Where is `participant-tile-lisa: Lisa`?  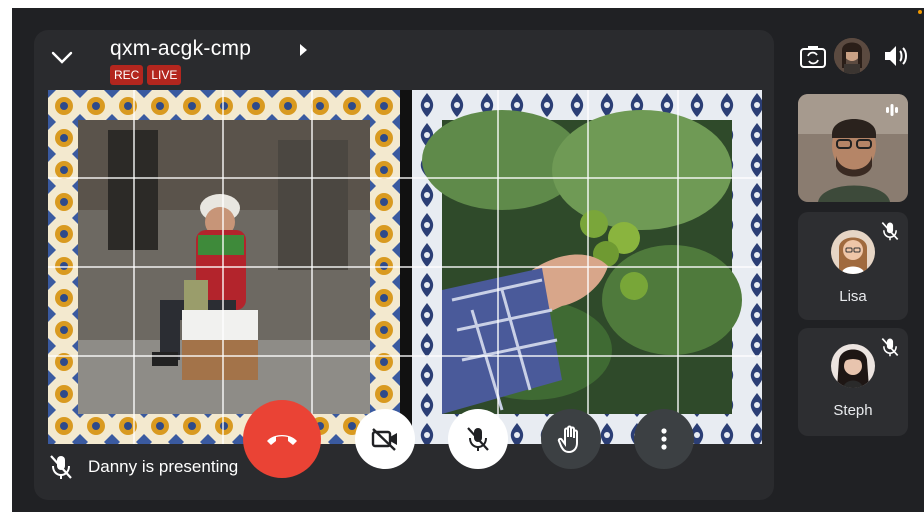
participant-tile-lisa: Lisa is located at coordinates (853, 266).